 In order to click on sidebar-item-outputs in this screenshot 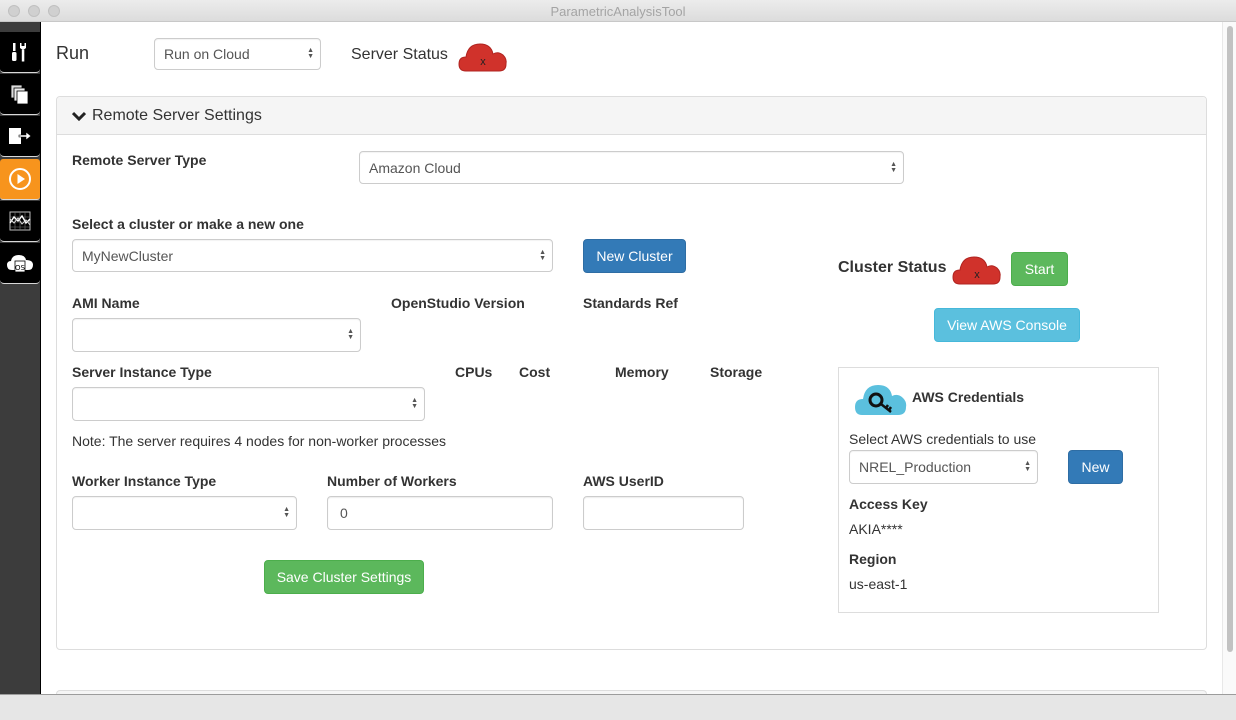, I will do `click(20, 136)`.